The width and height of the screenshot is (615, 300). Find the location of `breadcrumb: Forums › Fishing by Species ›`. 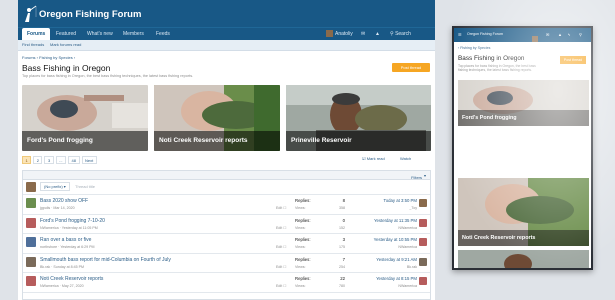

breadcrumb: Forums › Fishing by Species › is located at coordinates (49, 57).